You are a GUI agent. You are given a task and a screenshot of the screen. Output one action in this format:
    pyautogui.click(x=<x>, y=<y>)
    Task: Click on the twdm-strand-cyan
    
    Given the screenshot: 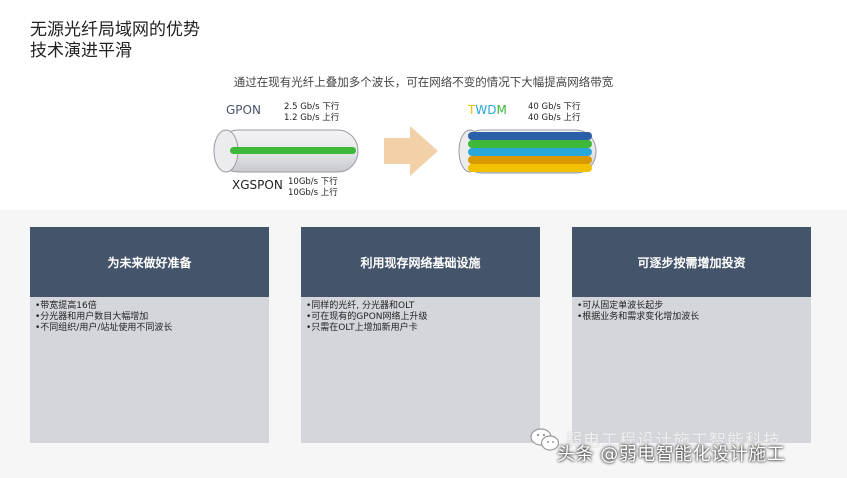 What is the action you would take?
    pyautogui.click(x=530, y=152)
    